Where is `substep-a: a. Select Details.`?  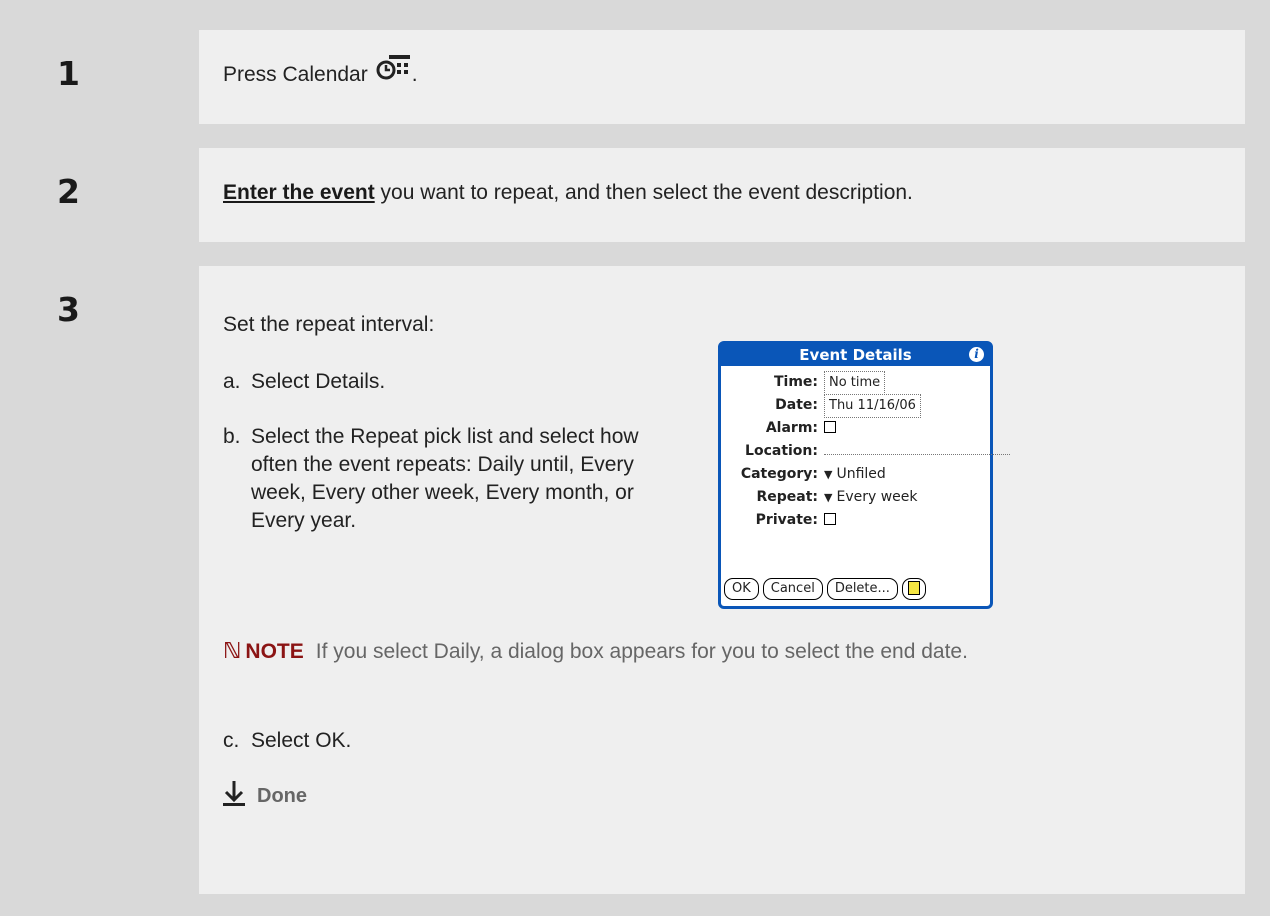 substep-a: a. Select Details. is located at coordinates (457, 382).